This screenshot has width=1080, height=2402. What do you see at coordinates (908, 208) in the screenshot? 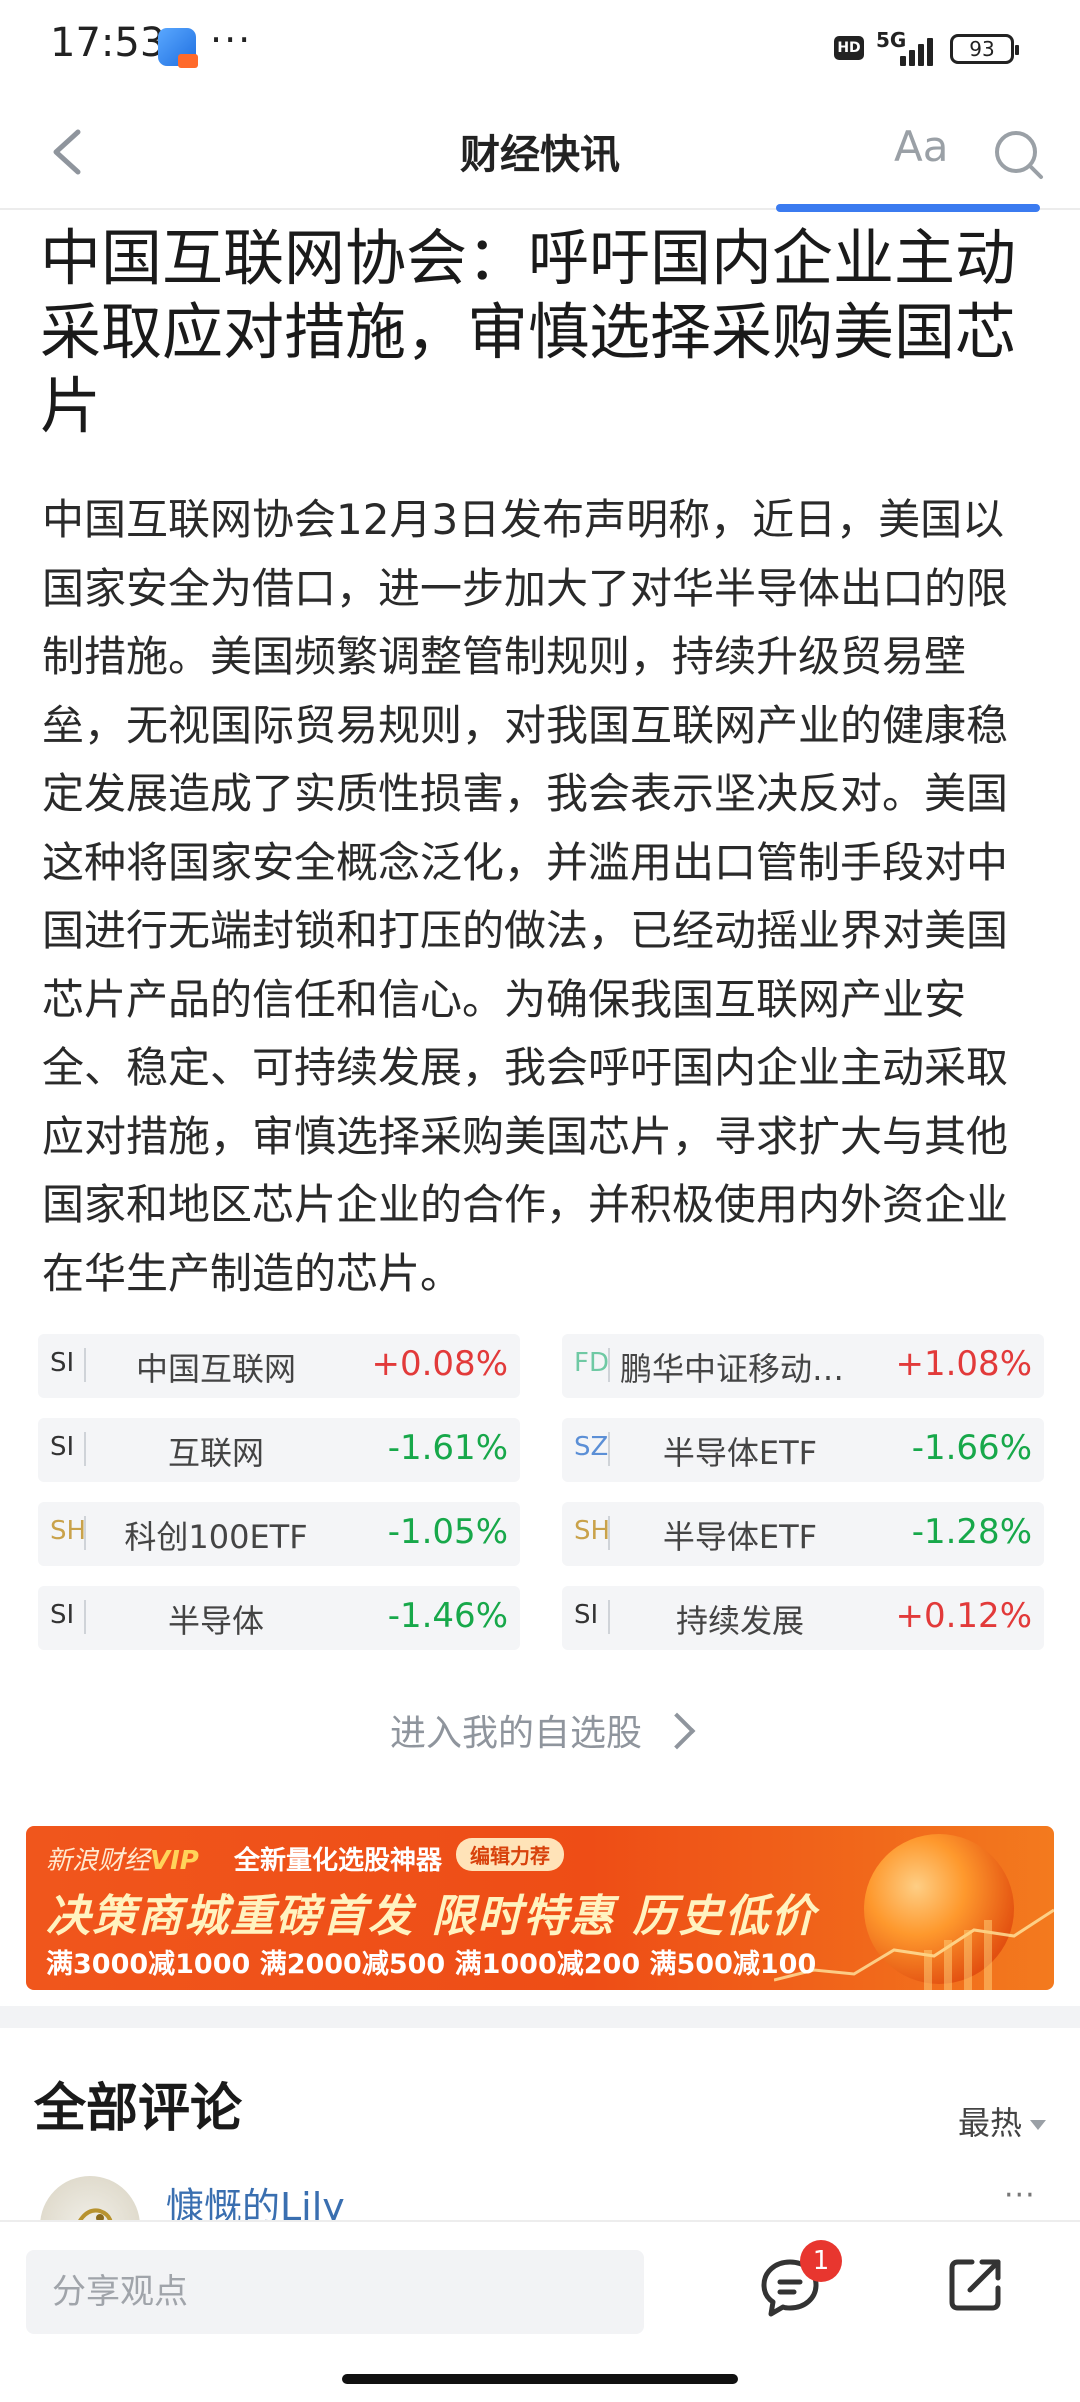
I see `scroll-indicator` at bounding box center [908, 208].